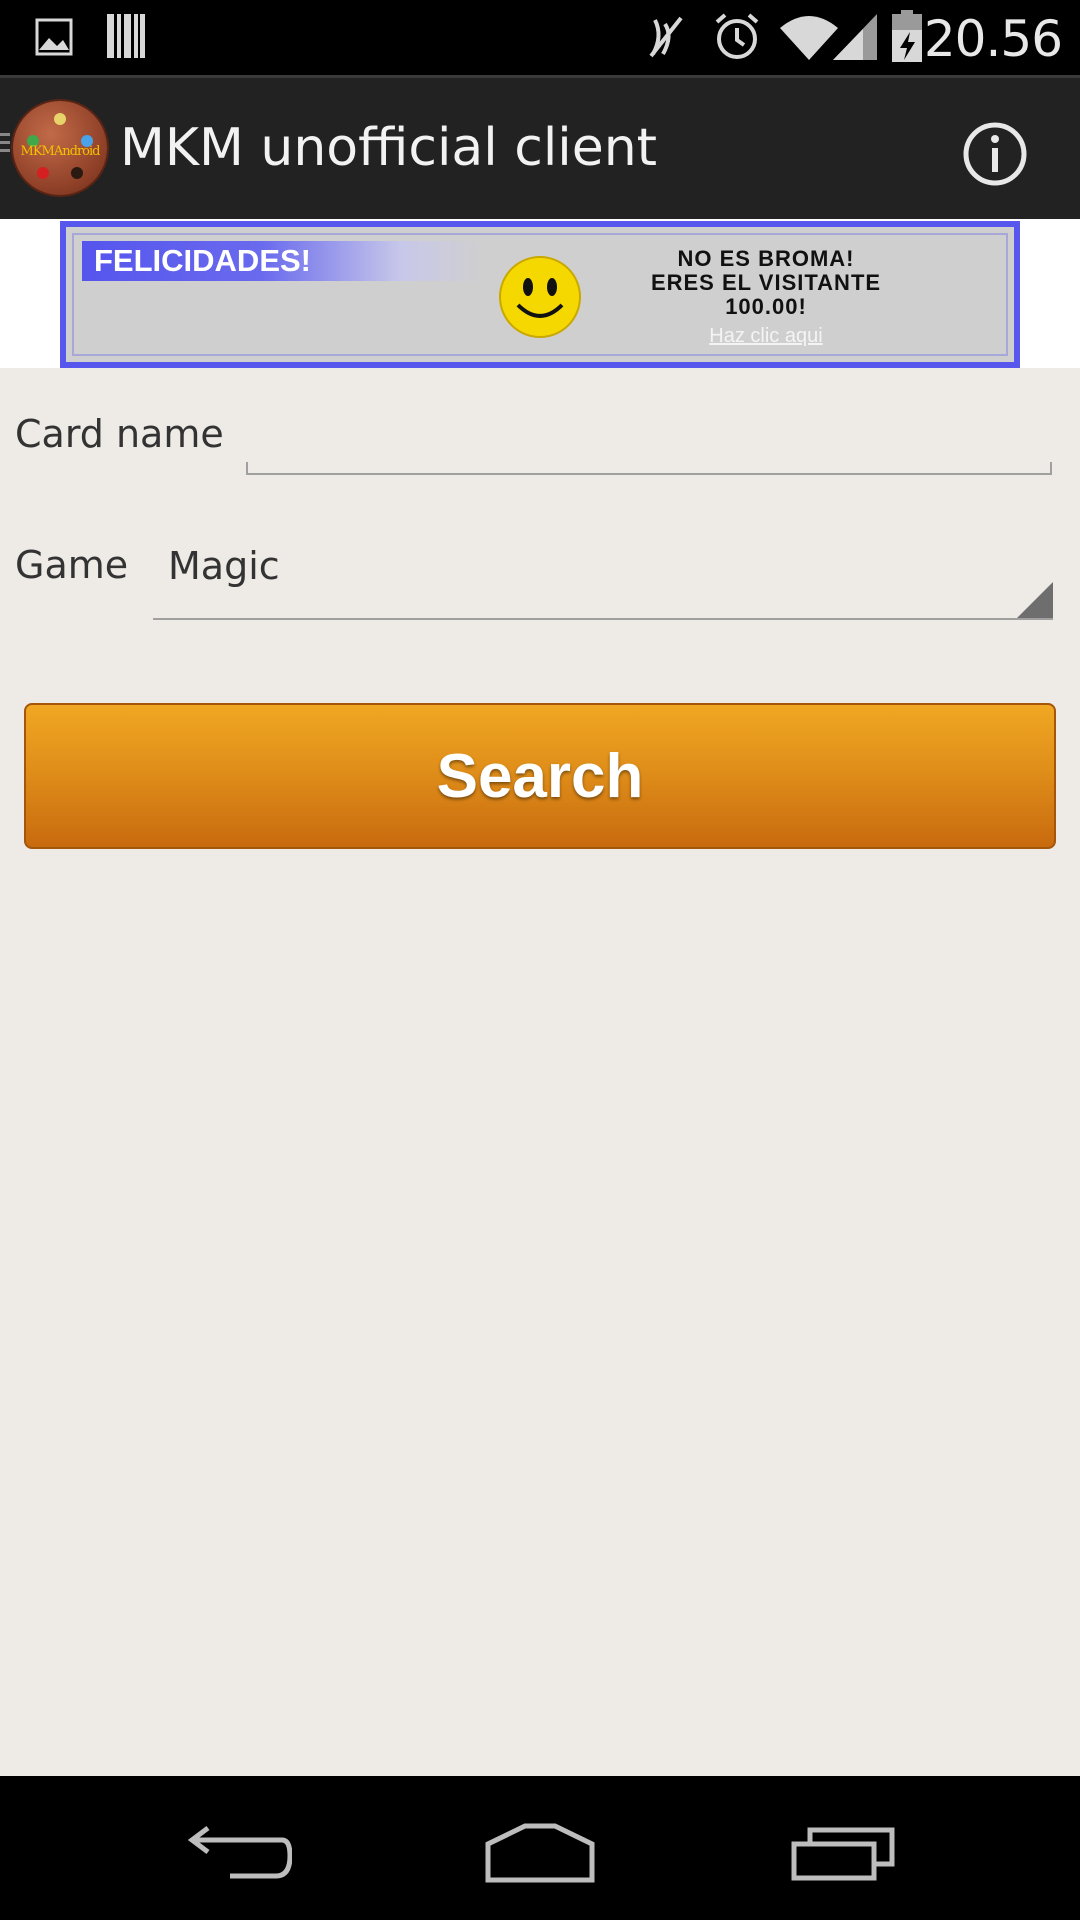 This screenshot has height=1920, width=1080. I want to click on game-select-value: Magic, so click(224, 566).